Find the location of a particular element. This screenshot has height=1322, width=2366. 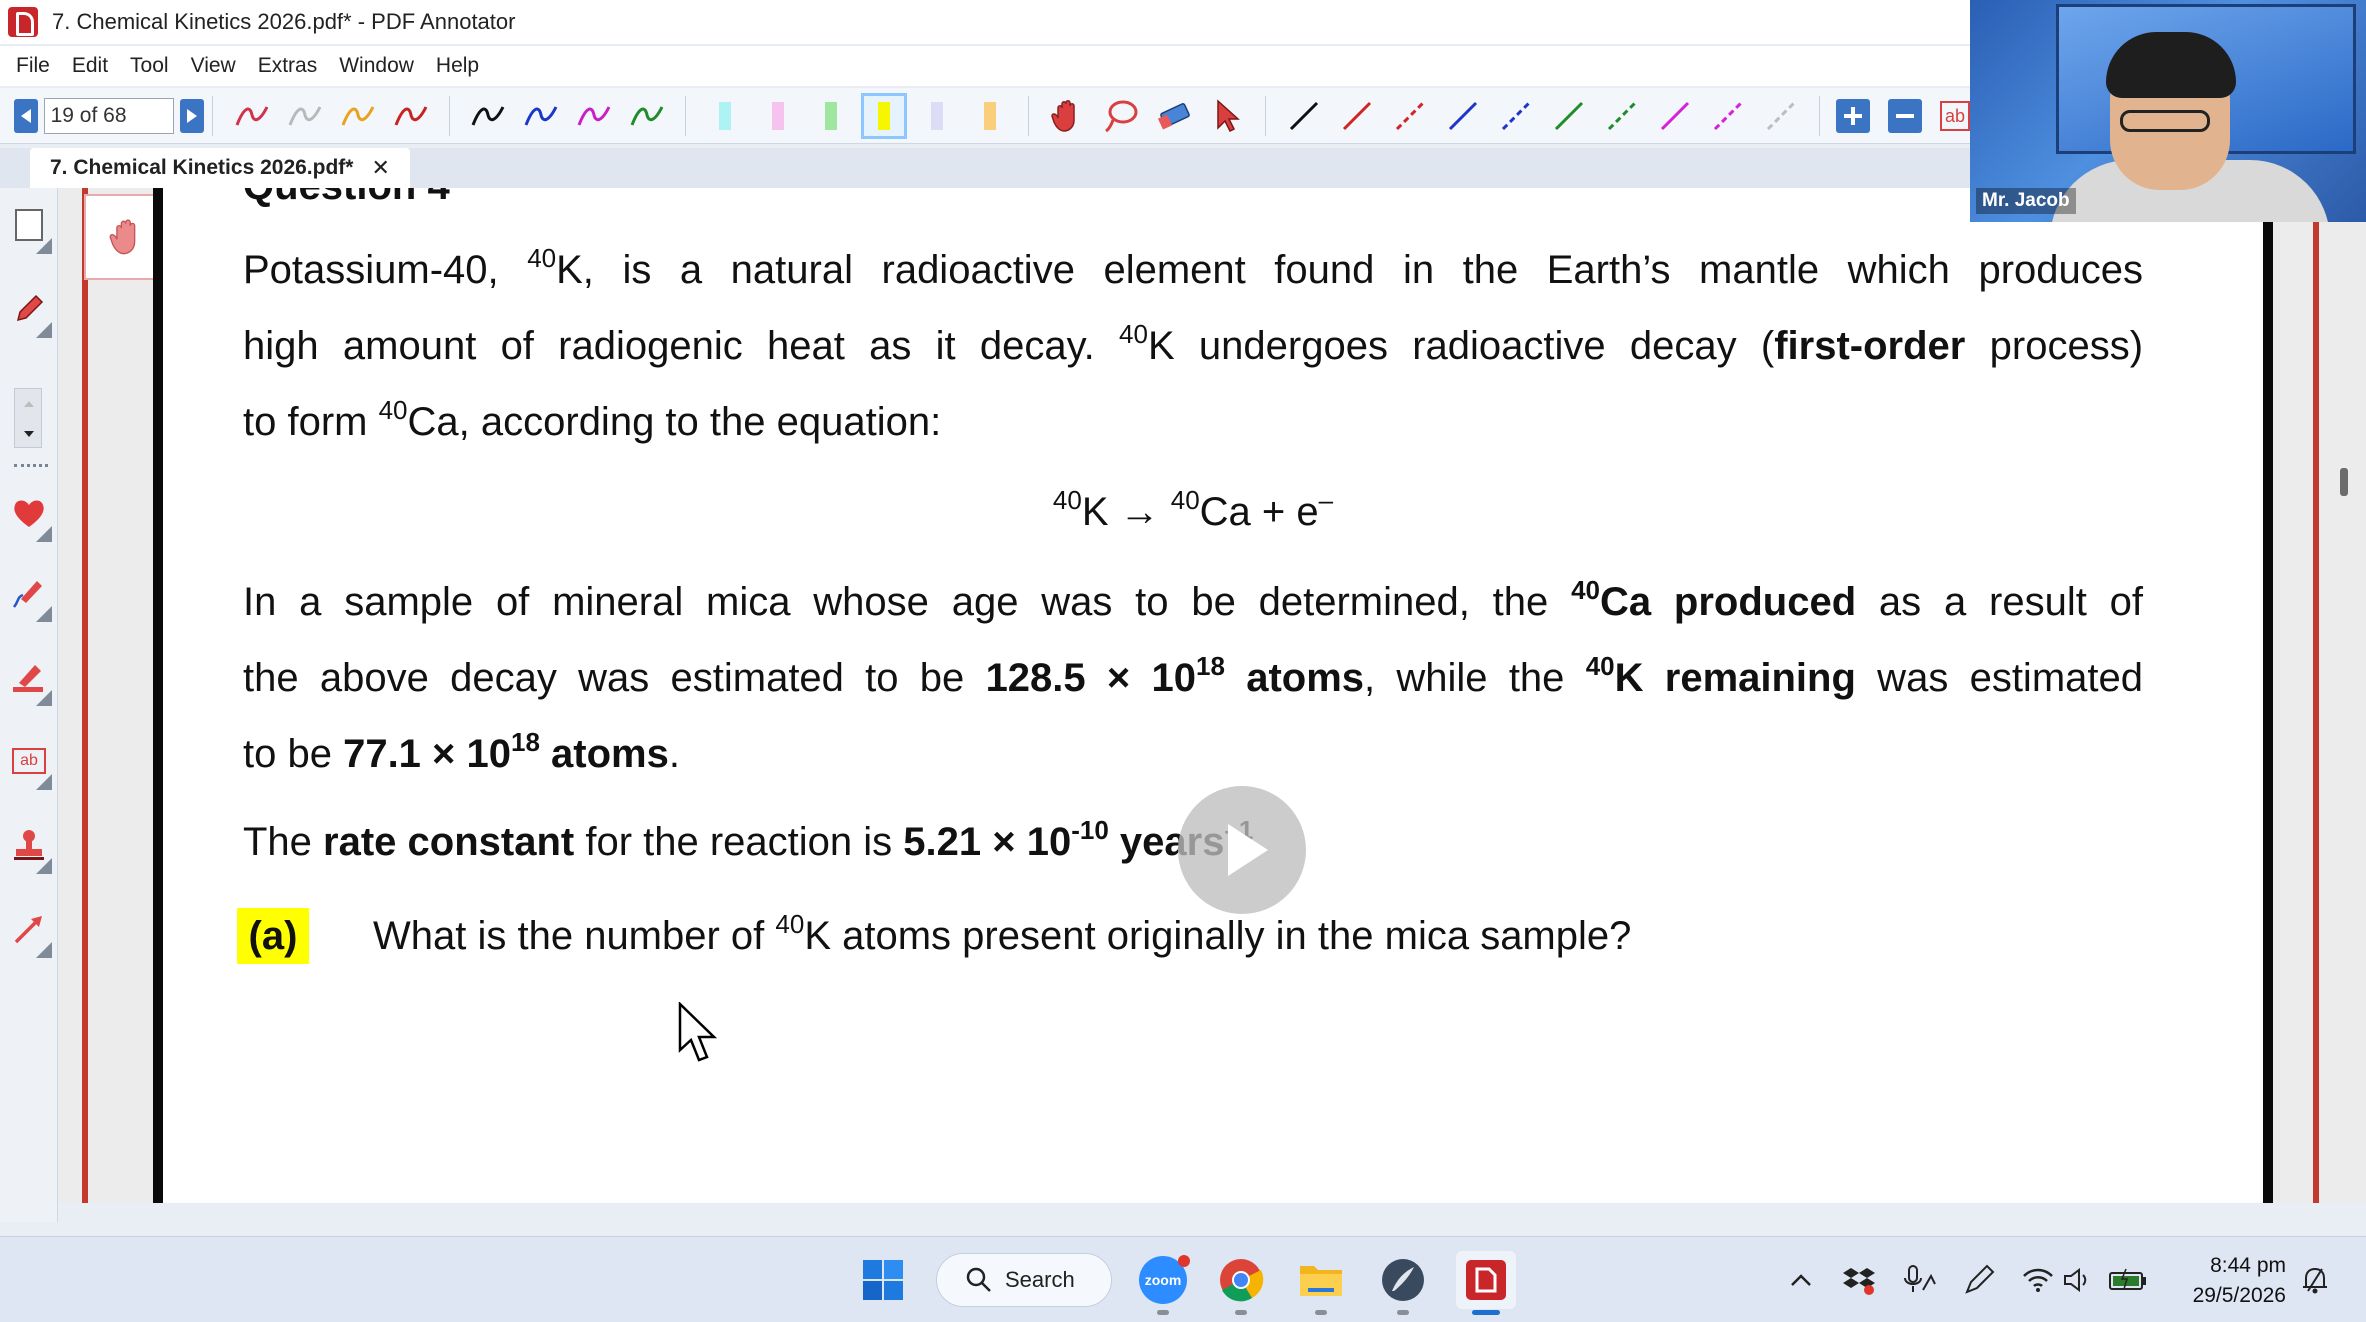

left-tool-sidebar: ab is located at coordinates (29, 705).